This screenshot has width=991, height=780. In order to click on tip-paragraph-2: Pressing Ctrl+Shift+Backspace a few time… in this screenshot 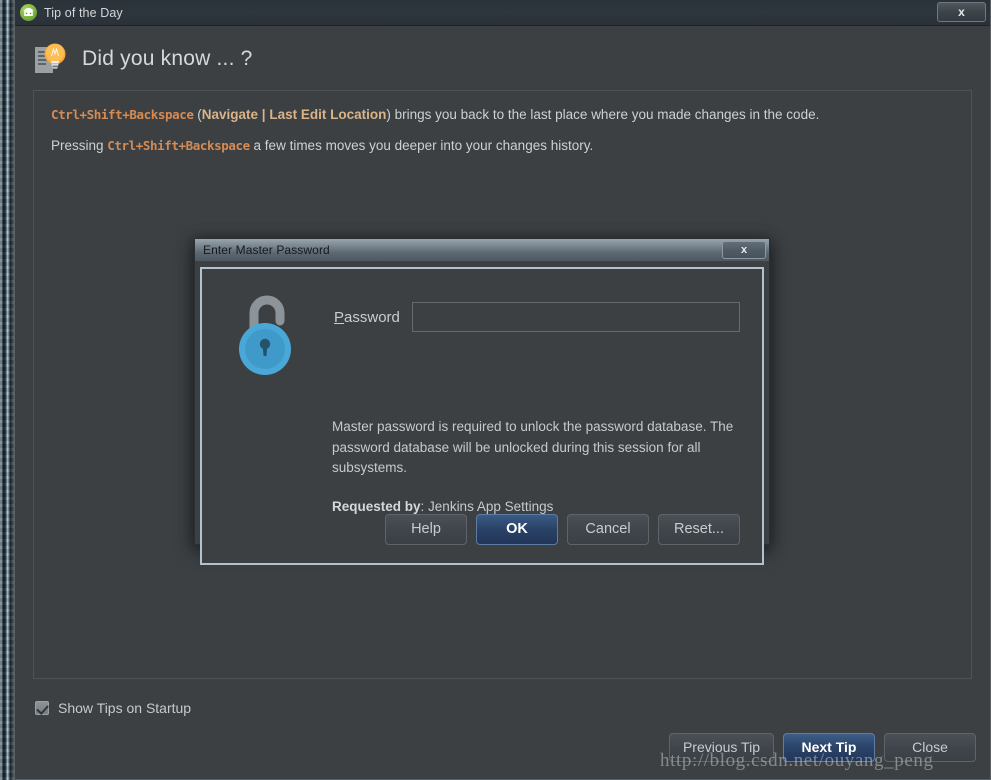, I will do `click(502, 146)`.